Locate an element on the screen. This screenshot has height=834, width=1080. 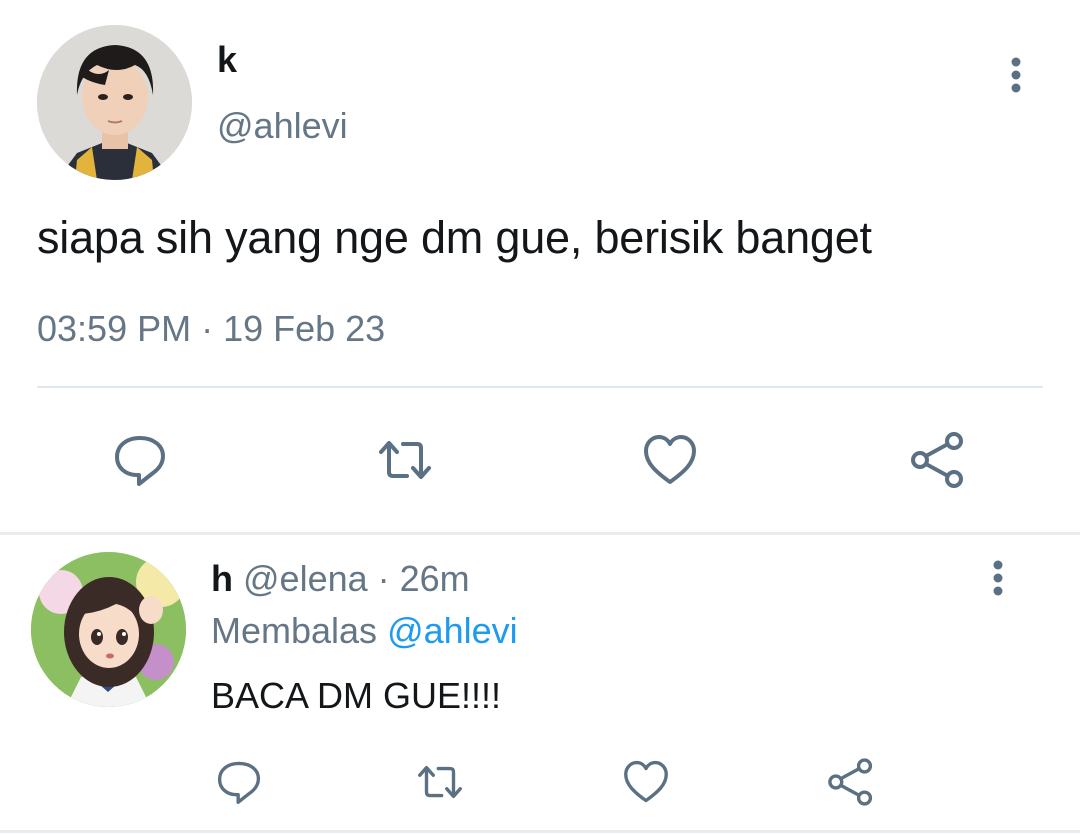
reply-header: h @elena · 26m is located at coordinates (340, 579).